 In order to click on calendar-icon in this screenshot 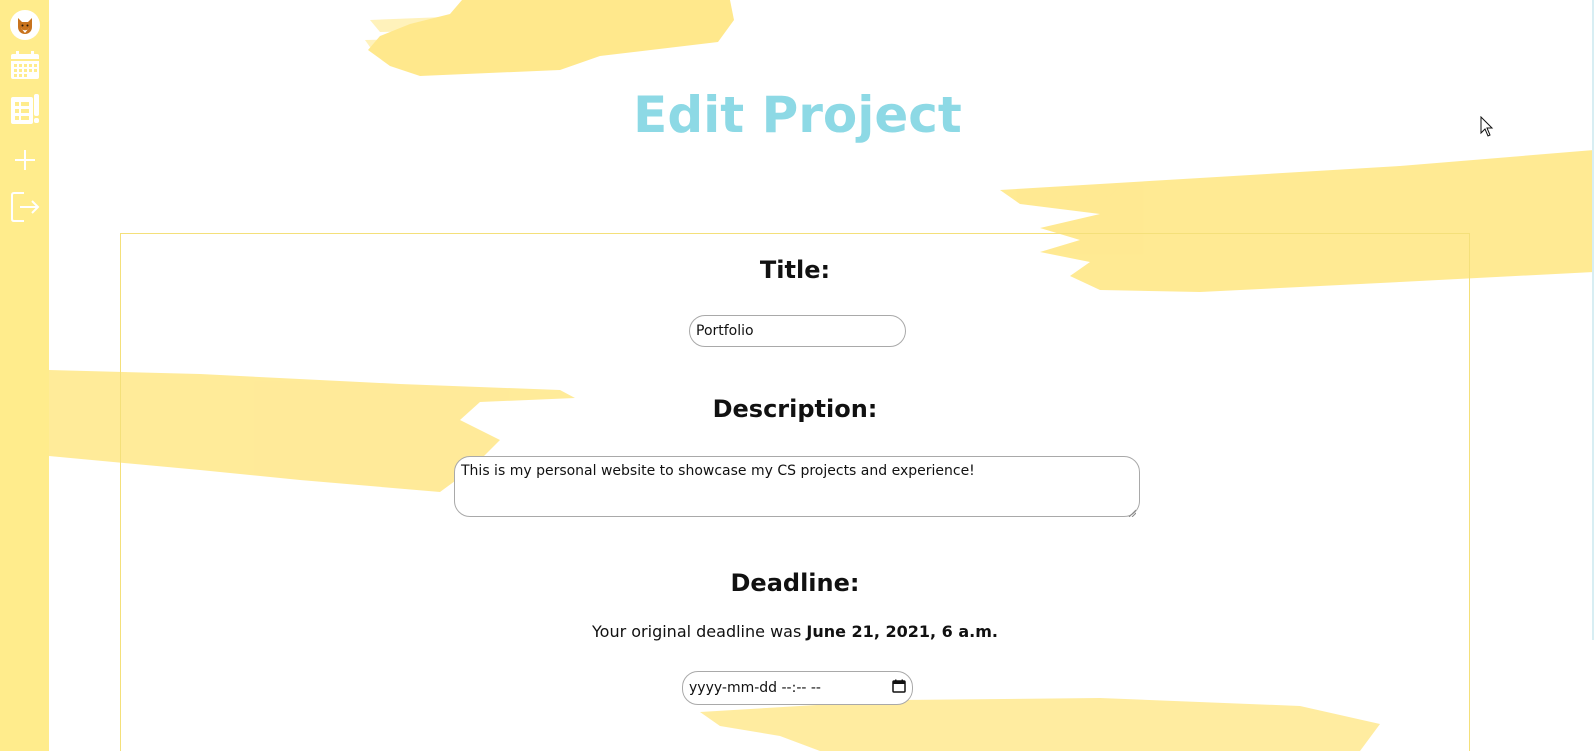, I will do `click(25, 65)`.